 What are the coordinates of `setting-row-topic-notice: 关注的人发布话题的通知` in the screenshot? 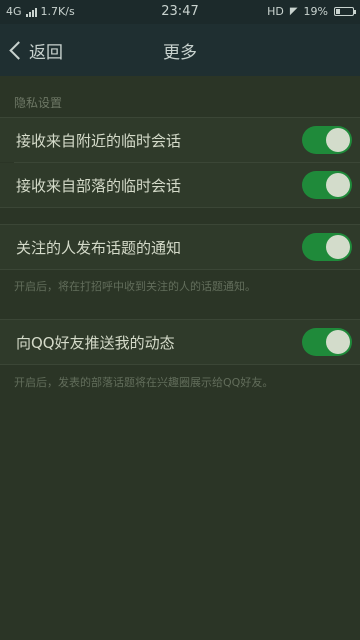 It's located at (180, 247).